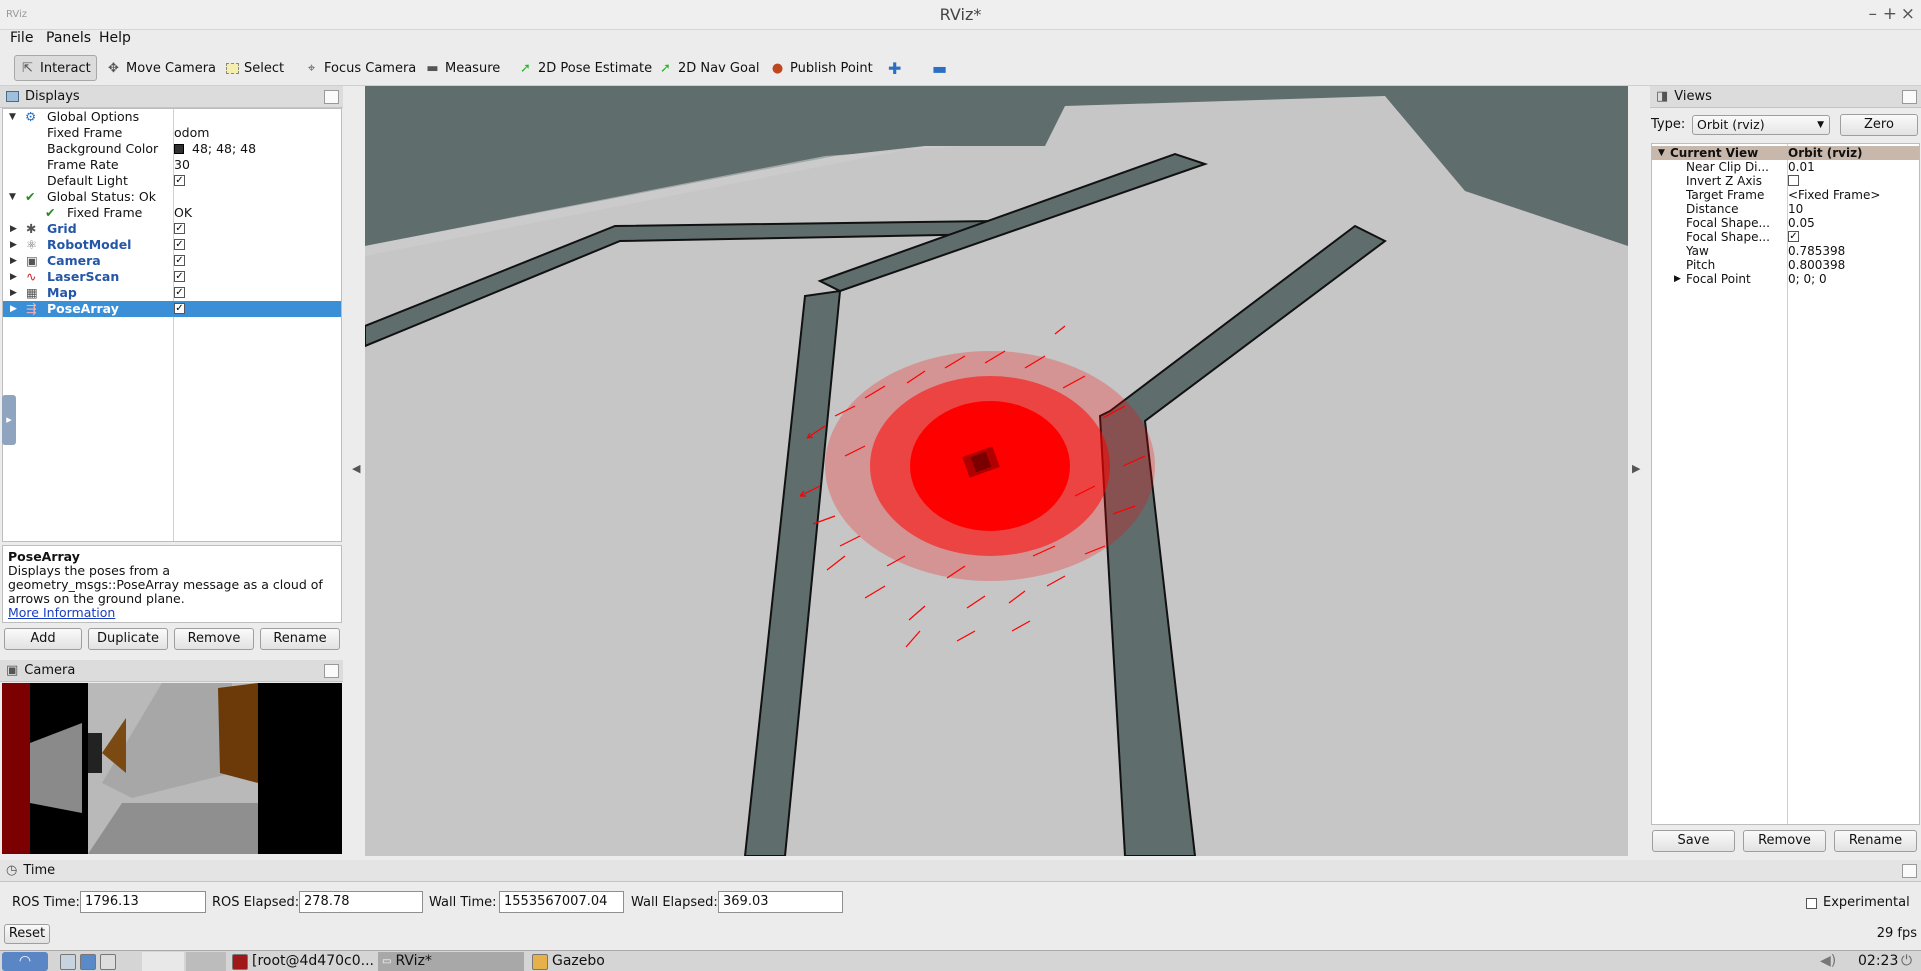  What do you see at coordinates (1875, 841) in the screenshot?
I see `rename-view-button: Rename` at bounding box center [1875, 841].